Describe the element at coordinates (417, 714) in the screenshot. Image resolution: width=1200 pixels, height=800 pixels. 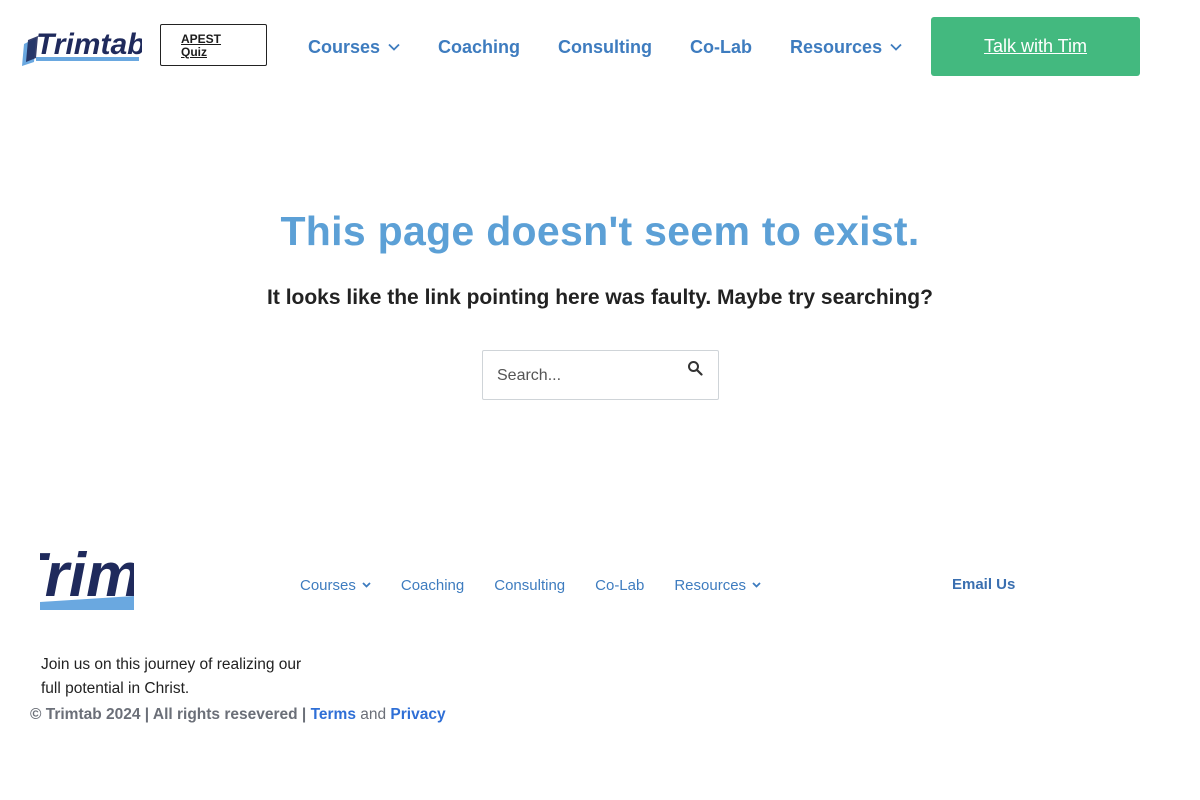
I see `privacy-link: Privacy` at that location.